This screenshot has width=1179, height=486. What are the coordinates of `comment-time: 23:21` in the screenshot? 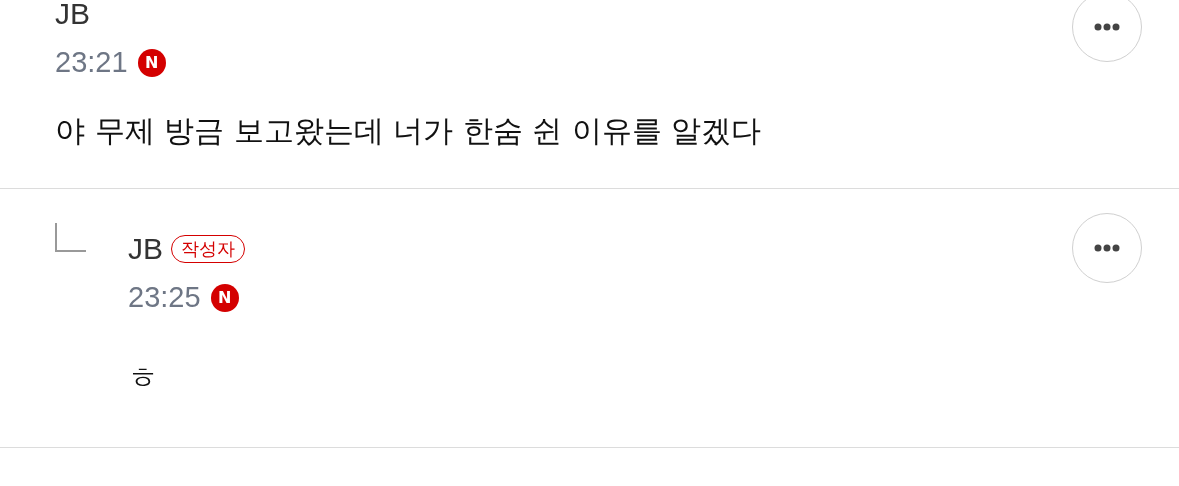 It's located at (91, 62).